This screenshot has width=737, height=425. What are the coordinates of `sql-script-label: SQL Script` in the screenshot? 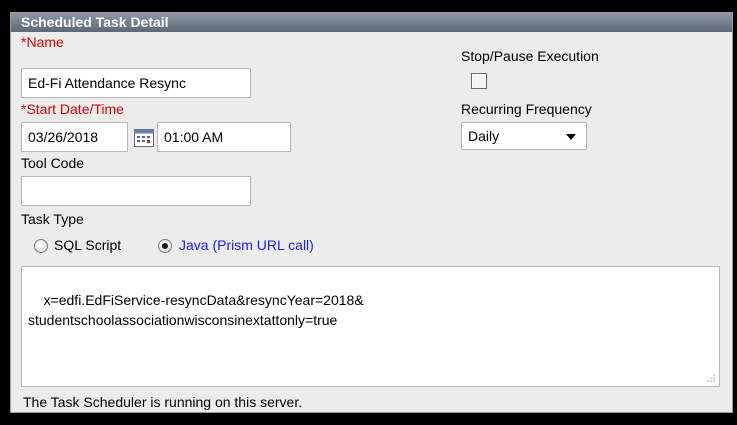 It's located at (87, 245).